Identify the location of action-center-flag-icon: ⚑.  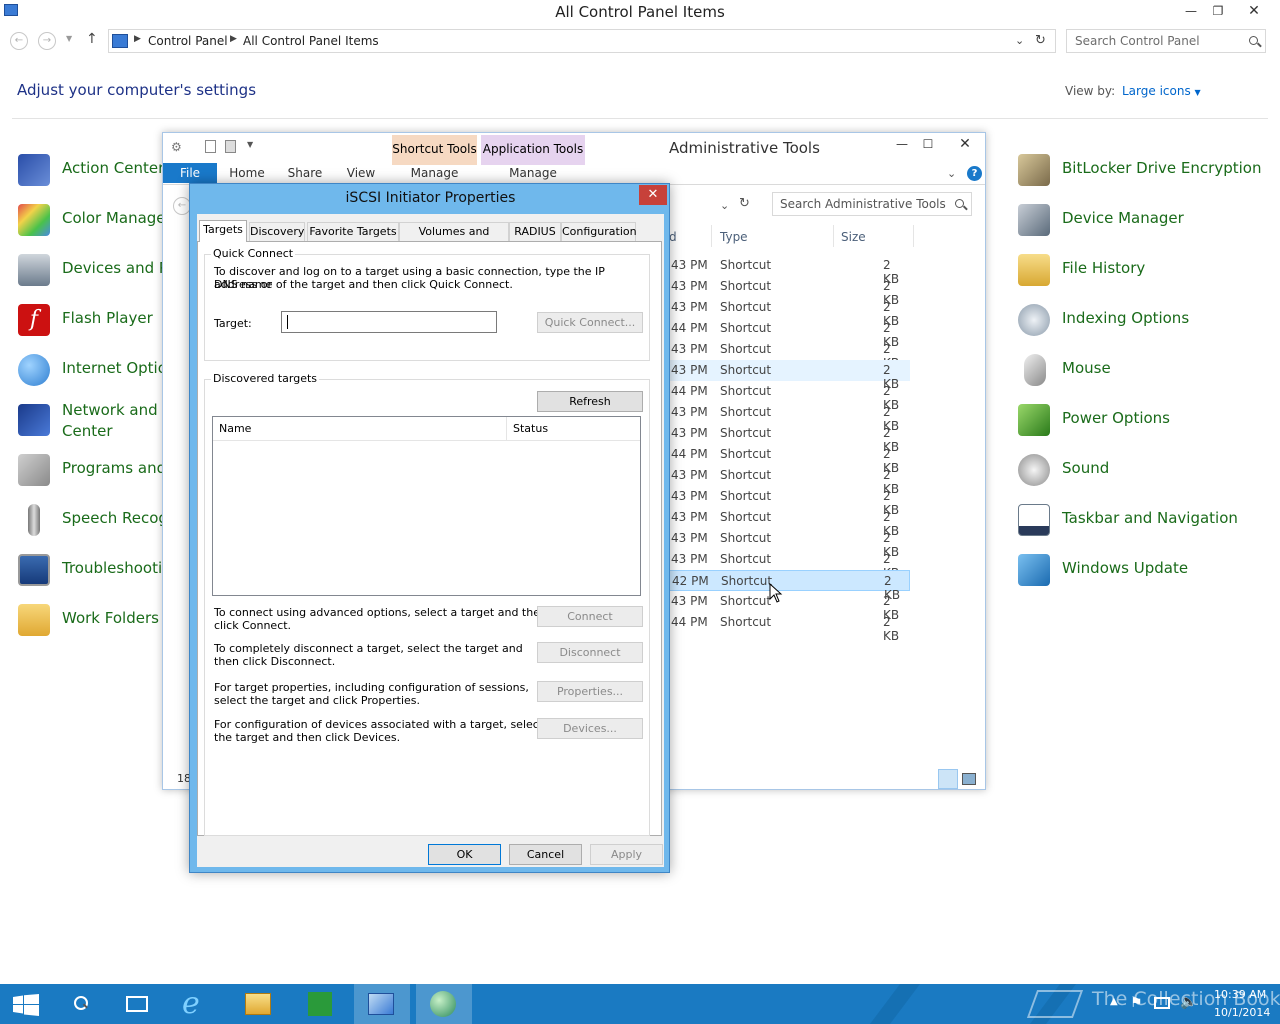
(1136, 1003).